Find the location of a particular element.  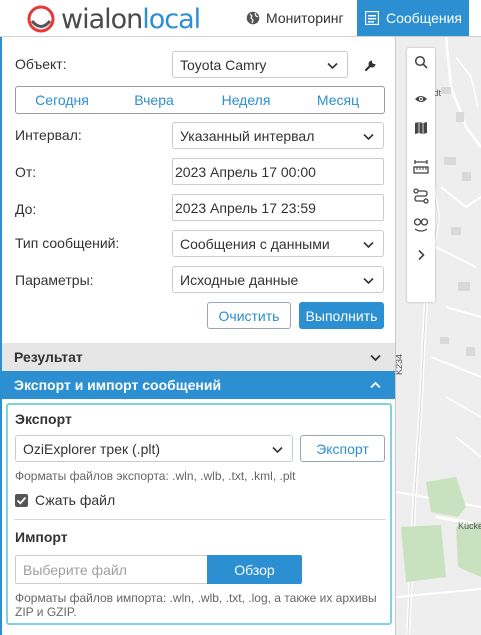

wialon-logo: wialonlocal is located at coordinates (113, 19).